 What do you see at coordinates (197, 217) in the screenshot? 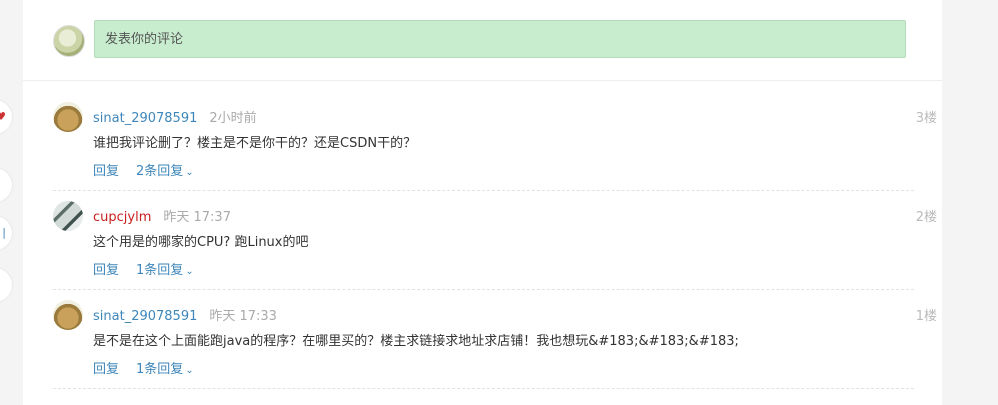
I see `comment-time: 昨天 17:37` at bounding box center [197, 217].